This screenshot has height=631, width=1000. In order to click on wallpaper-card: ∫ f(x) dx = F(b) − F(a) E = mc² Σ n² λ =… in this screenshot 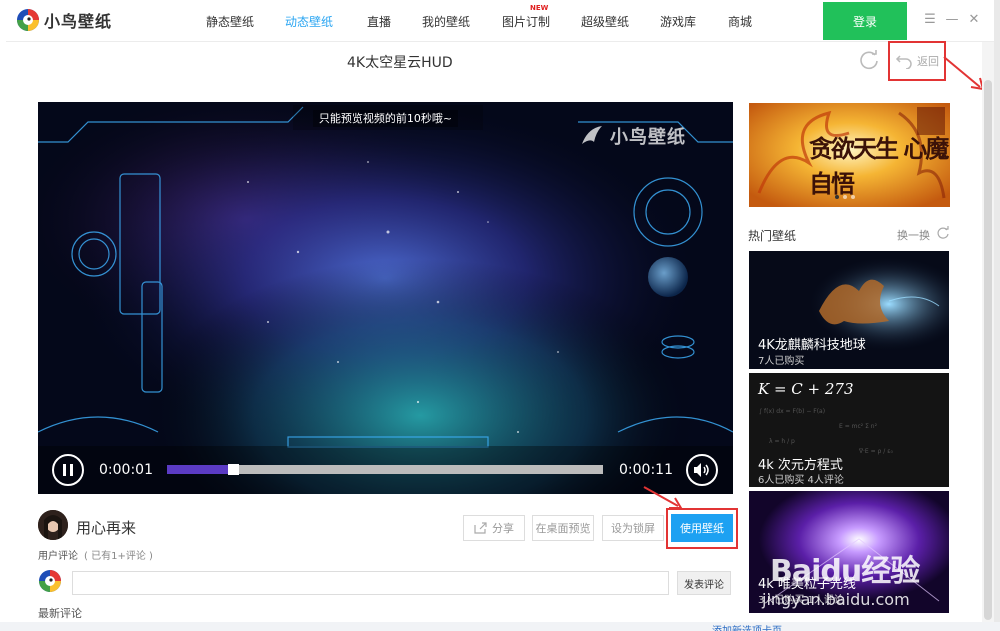, I will do `click(849, 430)`.